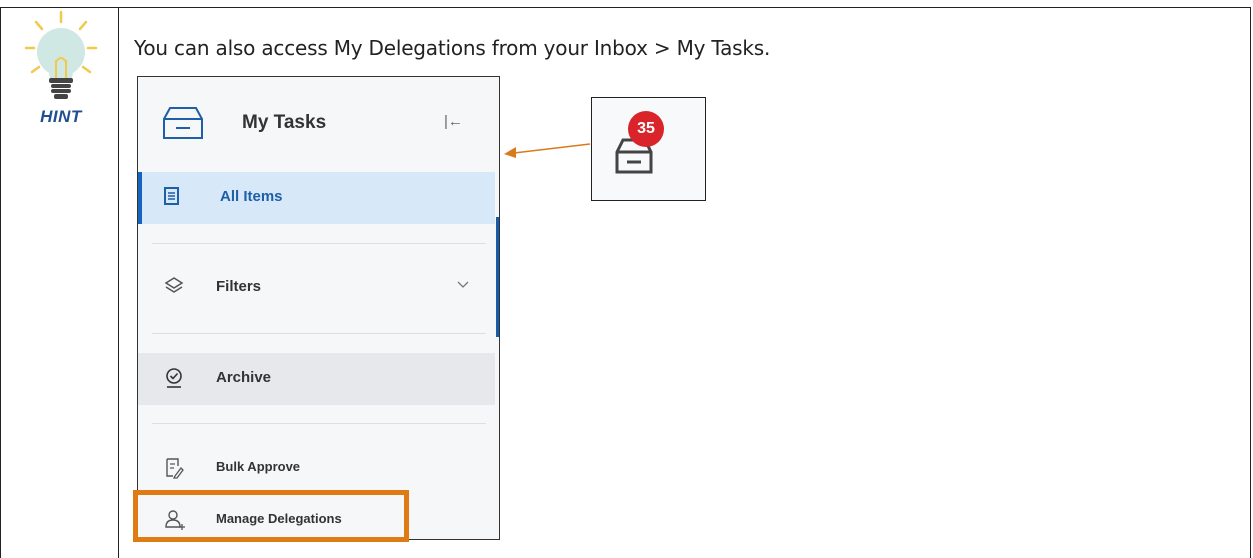 The width and height of the screenshot is (1253, 558). Describe the element at coordinates (547, 150) in the screenshot. I see `pointer-arrow` at that location.